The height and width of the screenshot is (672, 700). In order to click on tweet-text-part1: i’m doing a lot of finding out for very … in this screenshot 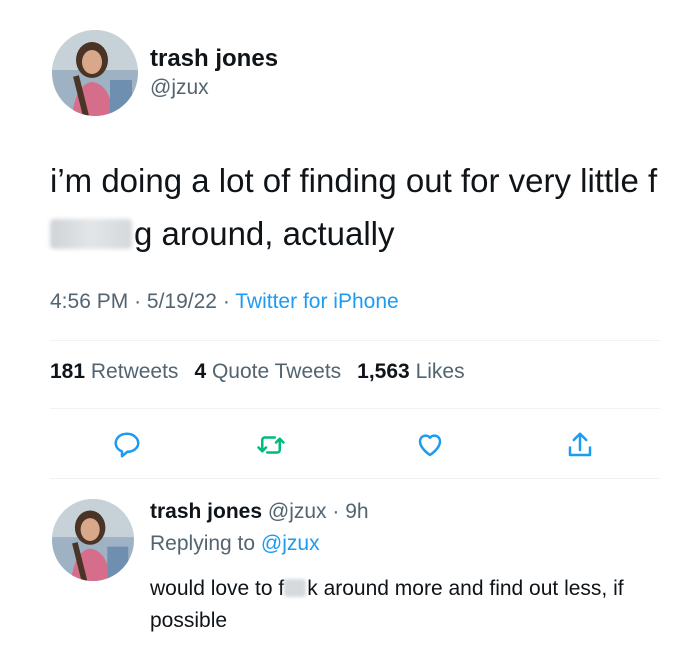, I will do `click(354, 180)`.